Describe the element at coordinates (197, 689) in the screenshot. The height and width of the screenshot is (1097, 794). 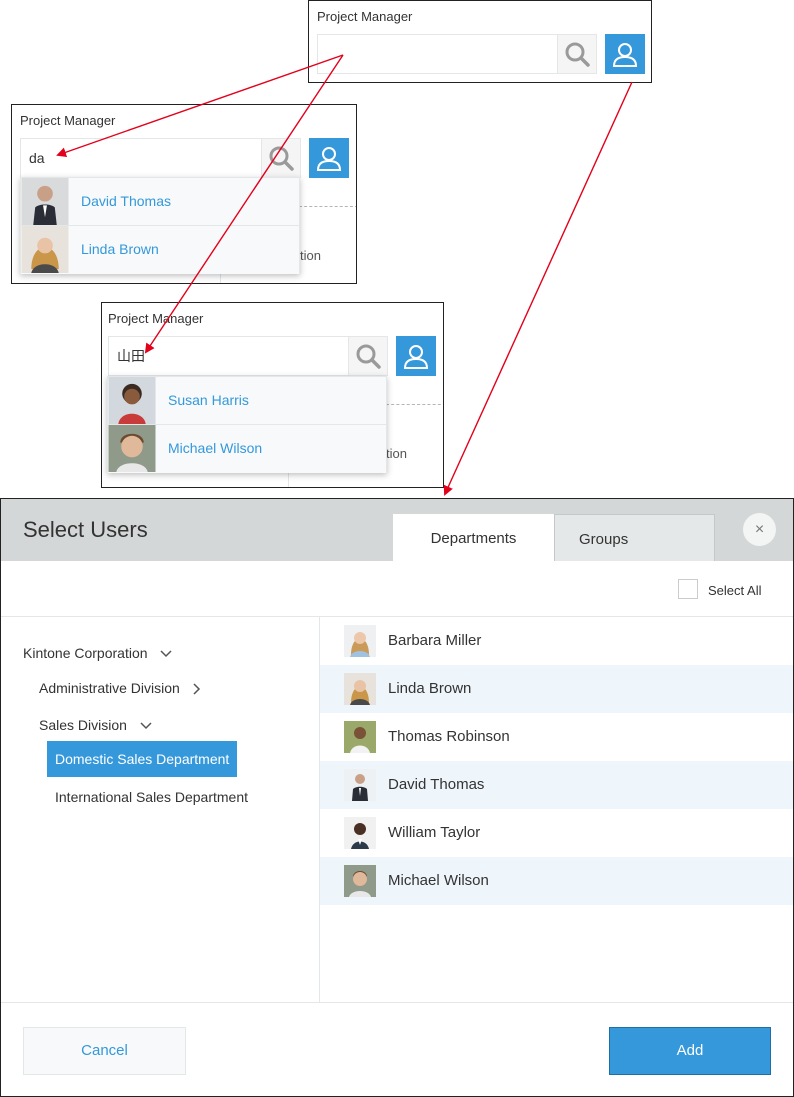
I see `chevron-right-icon` at that location.